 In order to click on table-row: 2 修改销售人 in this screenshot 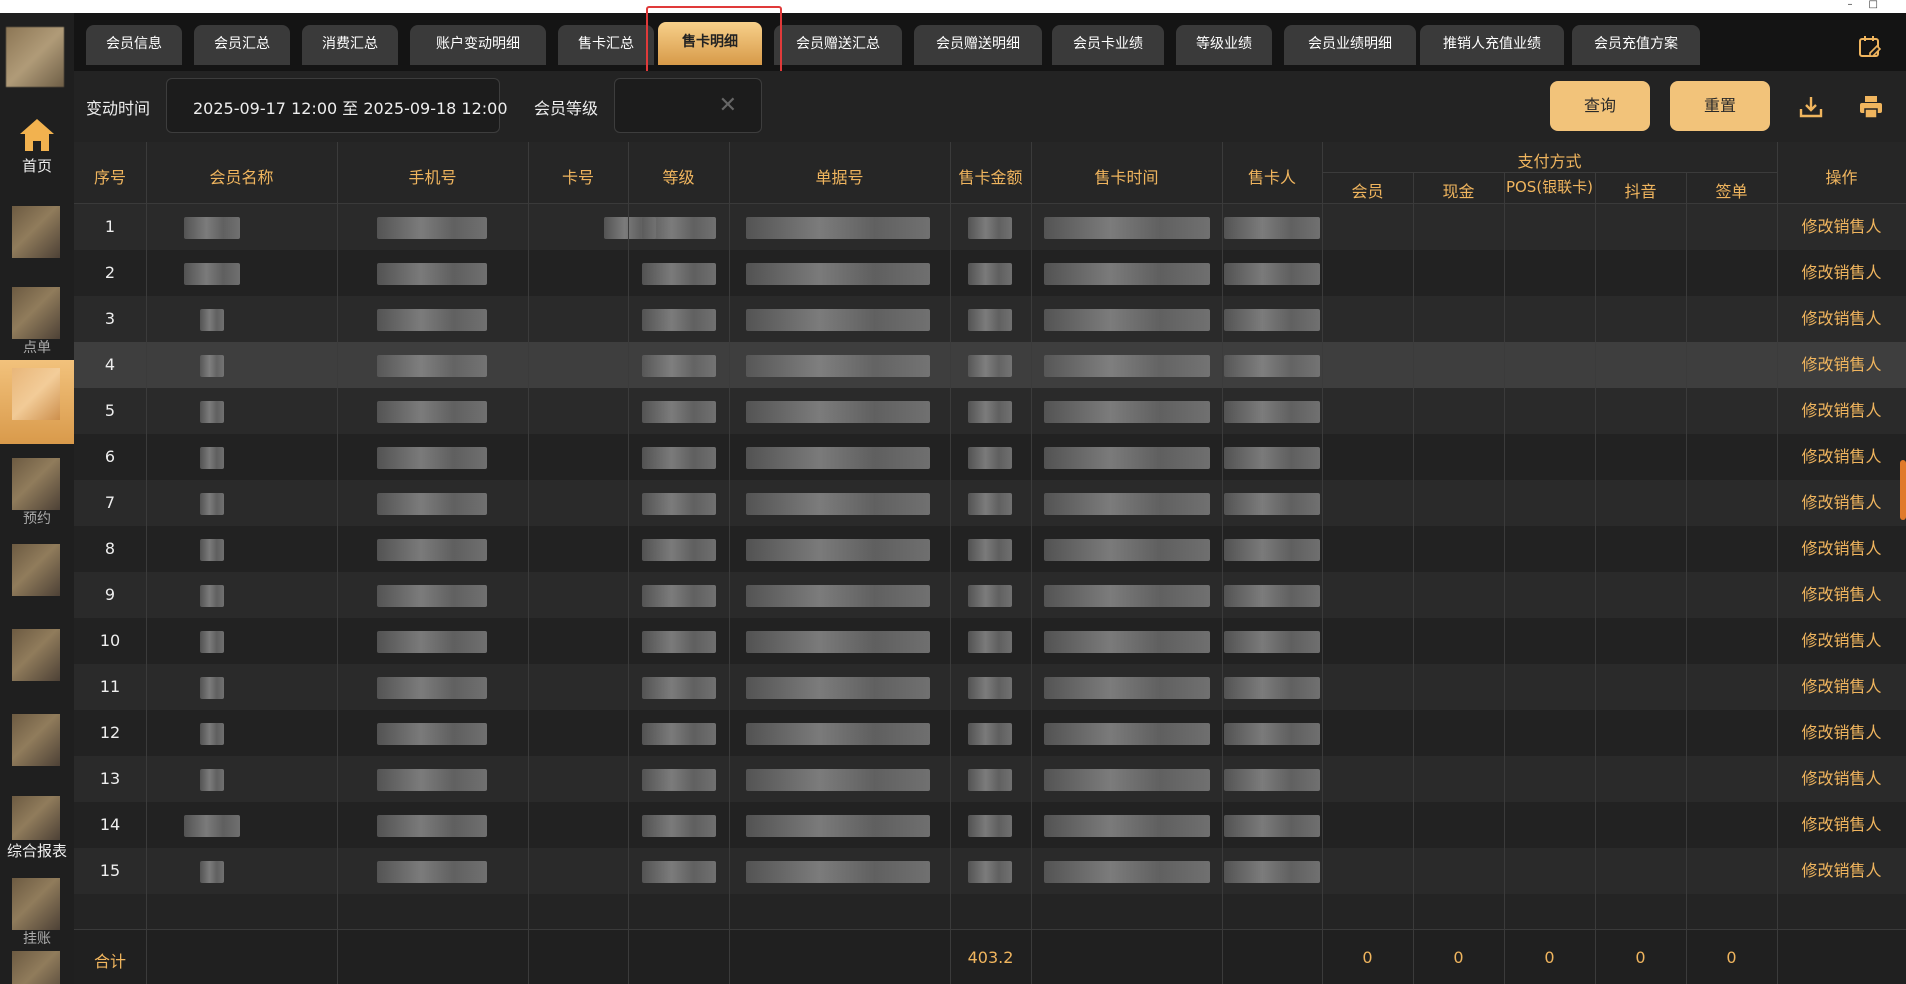, I will do `click(990, 273)`.